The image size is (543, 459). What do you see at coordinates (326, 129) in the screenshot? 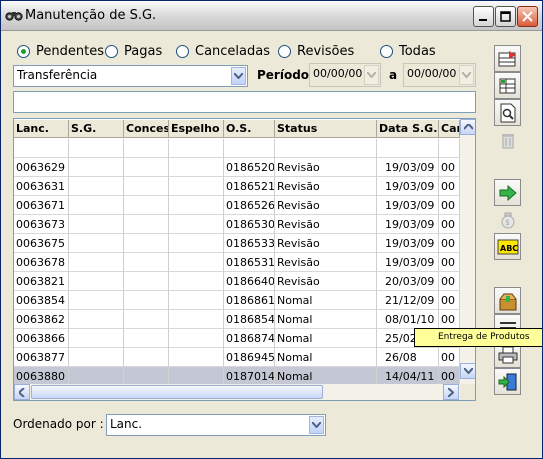
I see `column-header: Status` at bounding box center [326, 129].